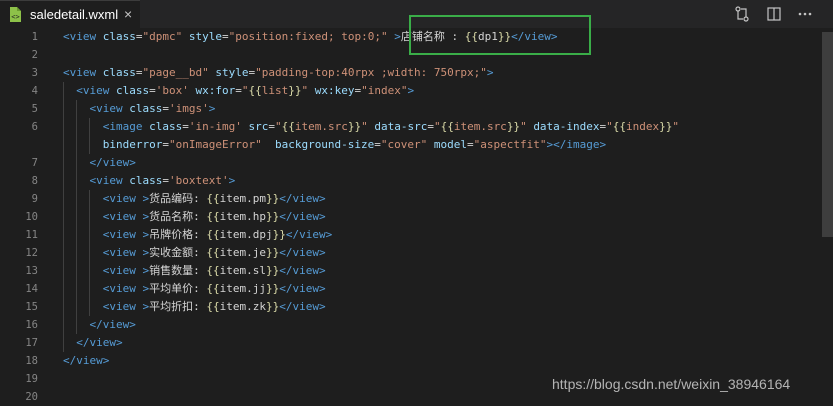  I want to click on tab-saledetail-wxml: <> saledetail.wxml ×, so click(70, 14).